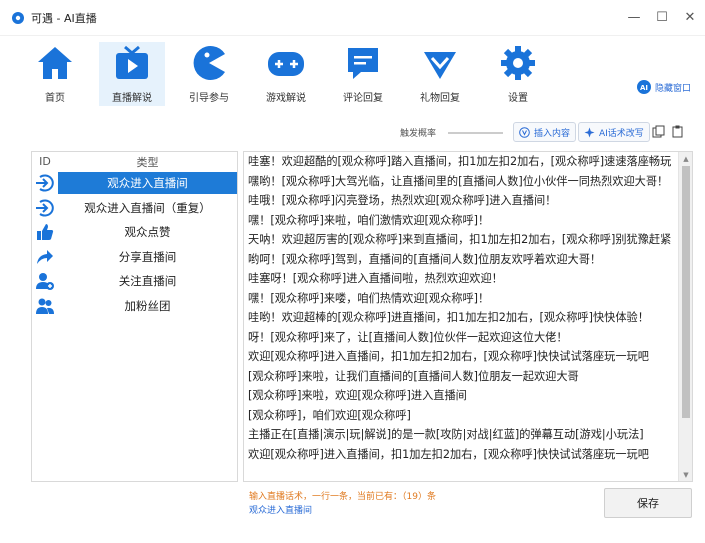 The width and height of the screenshot is (705, 543). I want to click on current-category-label: 观众进入直播间, so click(281, 511).